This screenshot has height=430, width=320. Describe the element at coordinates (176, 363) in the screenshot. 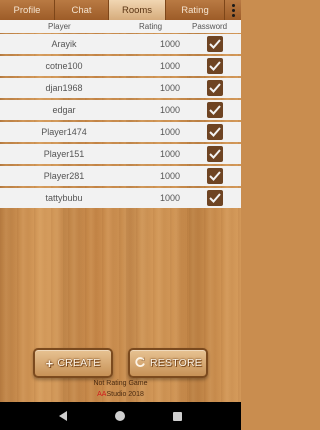

I see `restore-button-label: RESTORE` at that location.